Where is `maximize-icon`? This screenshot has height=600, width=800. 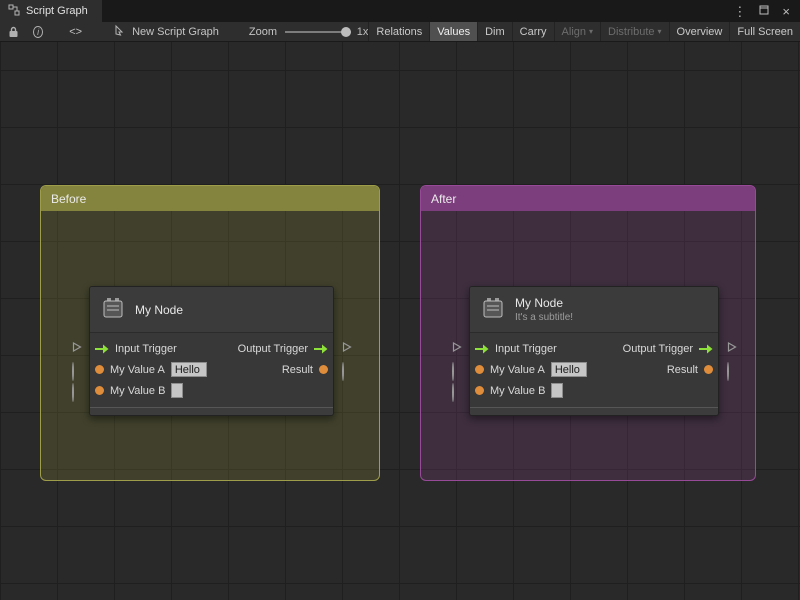 maximize-icon is located at coordinates (764, 11).